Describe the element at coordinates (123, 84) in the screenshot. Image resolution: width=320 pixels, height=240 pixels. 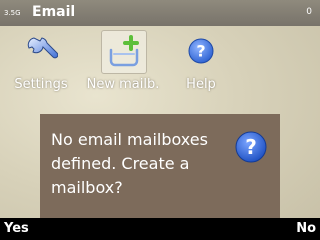
I see `new-mailbox-label: New mailb.` at that location.